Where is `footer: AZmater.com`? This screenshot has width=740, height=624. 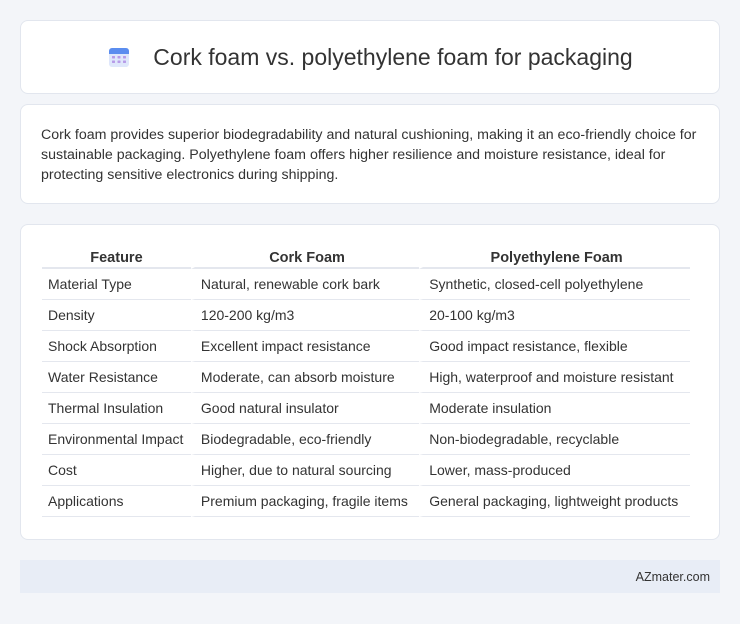
footer: AZmater.com is located at coordinates (370, 576).